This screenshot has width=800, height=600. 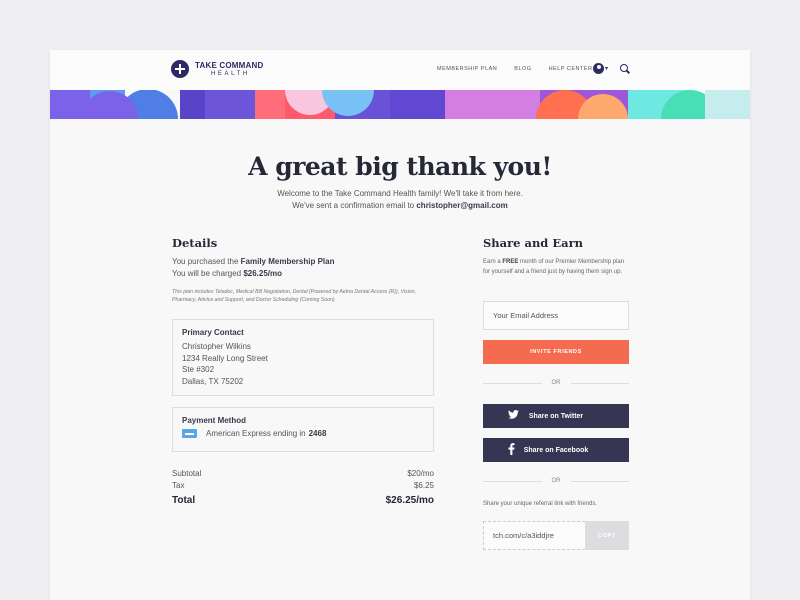 What do you see at coordinates (556, 315) in the screenshot?
I see `friend-email-input: Your Email Address` at bounding box center [556, 315].